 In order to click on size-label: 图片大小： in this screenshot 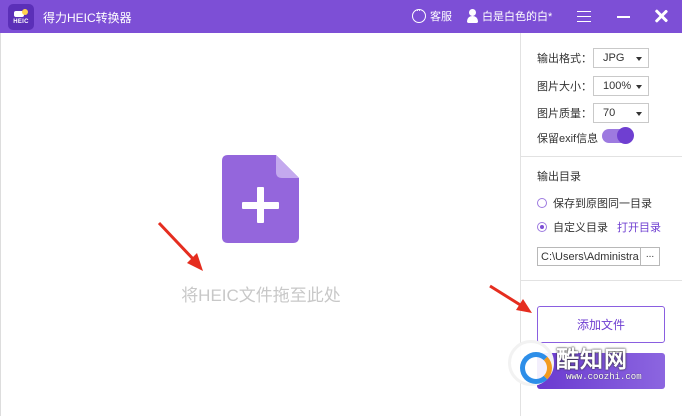, I will do `click(564, 87)`.